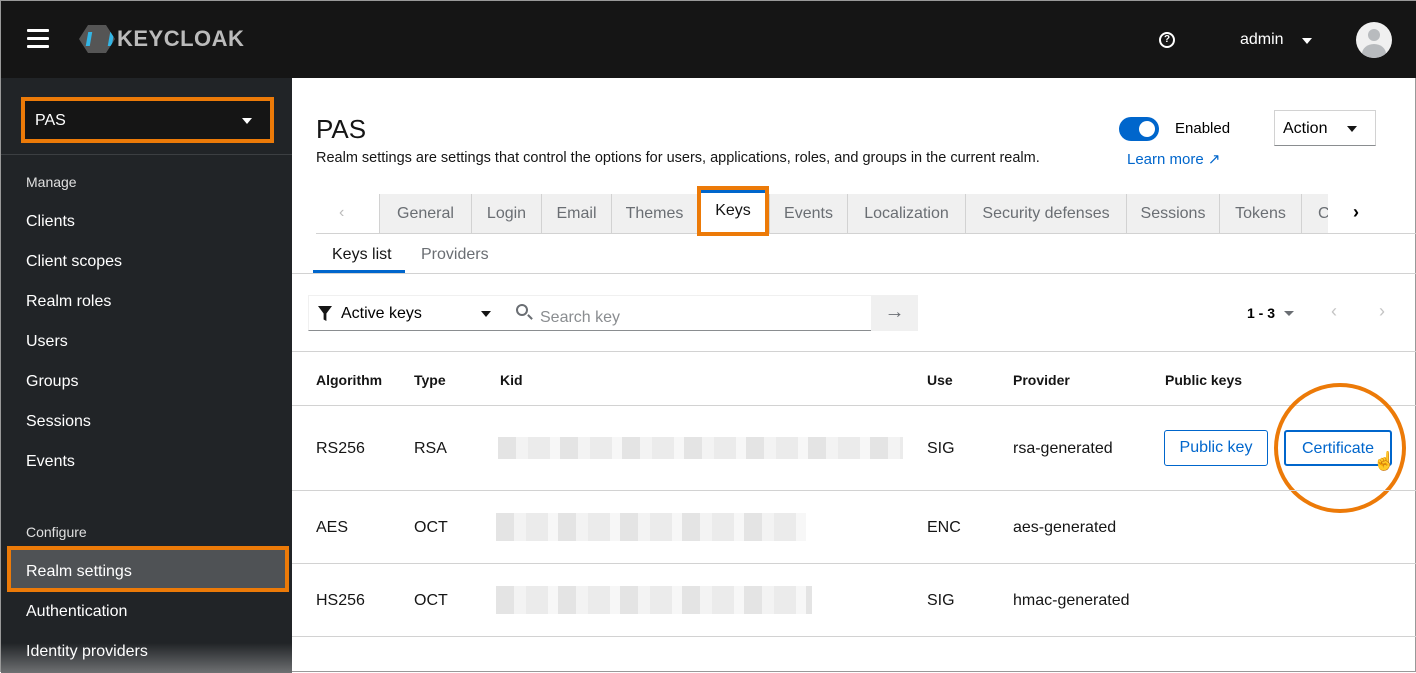 The image size is (1416, 673). I want to click on nav-client-scopes: Client scopes, so click(74, 262).